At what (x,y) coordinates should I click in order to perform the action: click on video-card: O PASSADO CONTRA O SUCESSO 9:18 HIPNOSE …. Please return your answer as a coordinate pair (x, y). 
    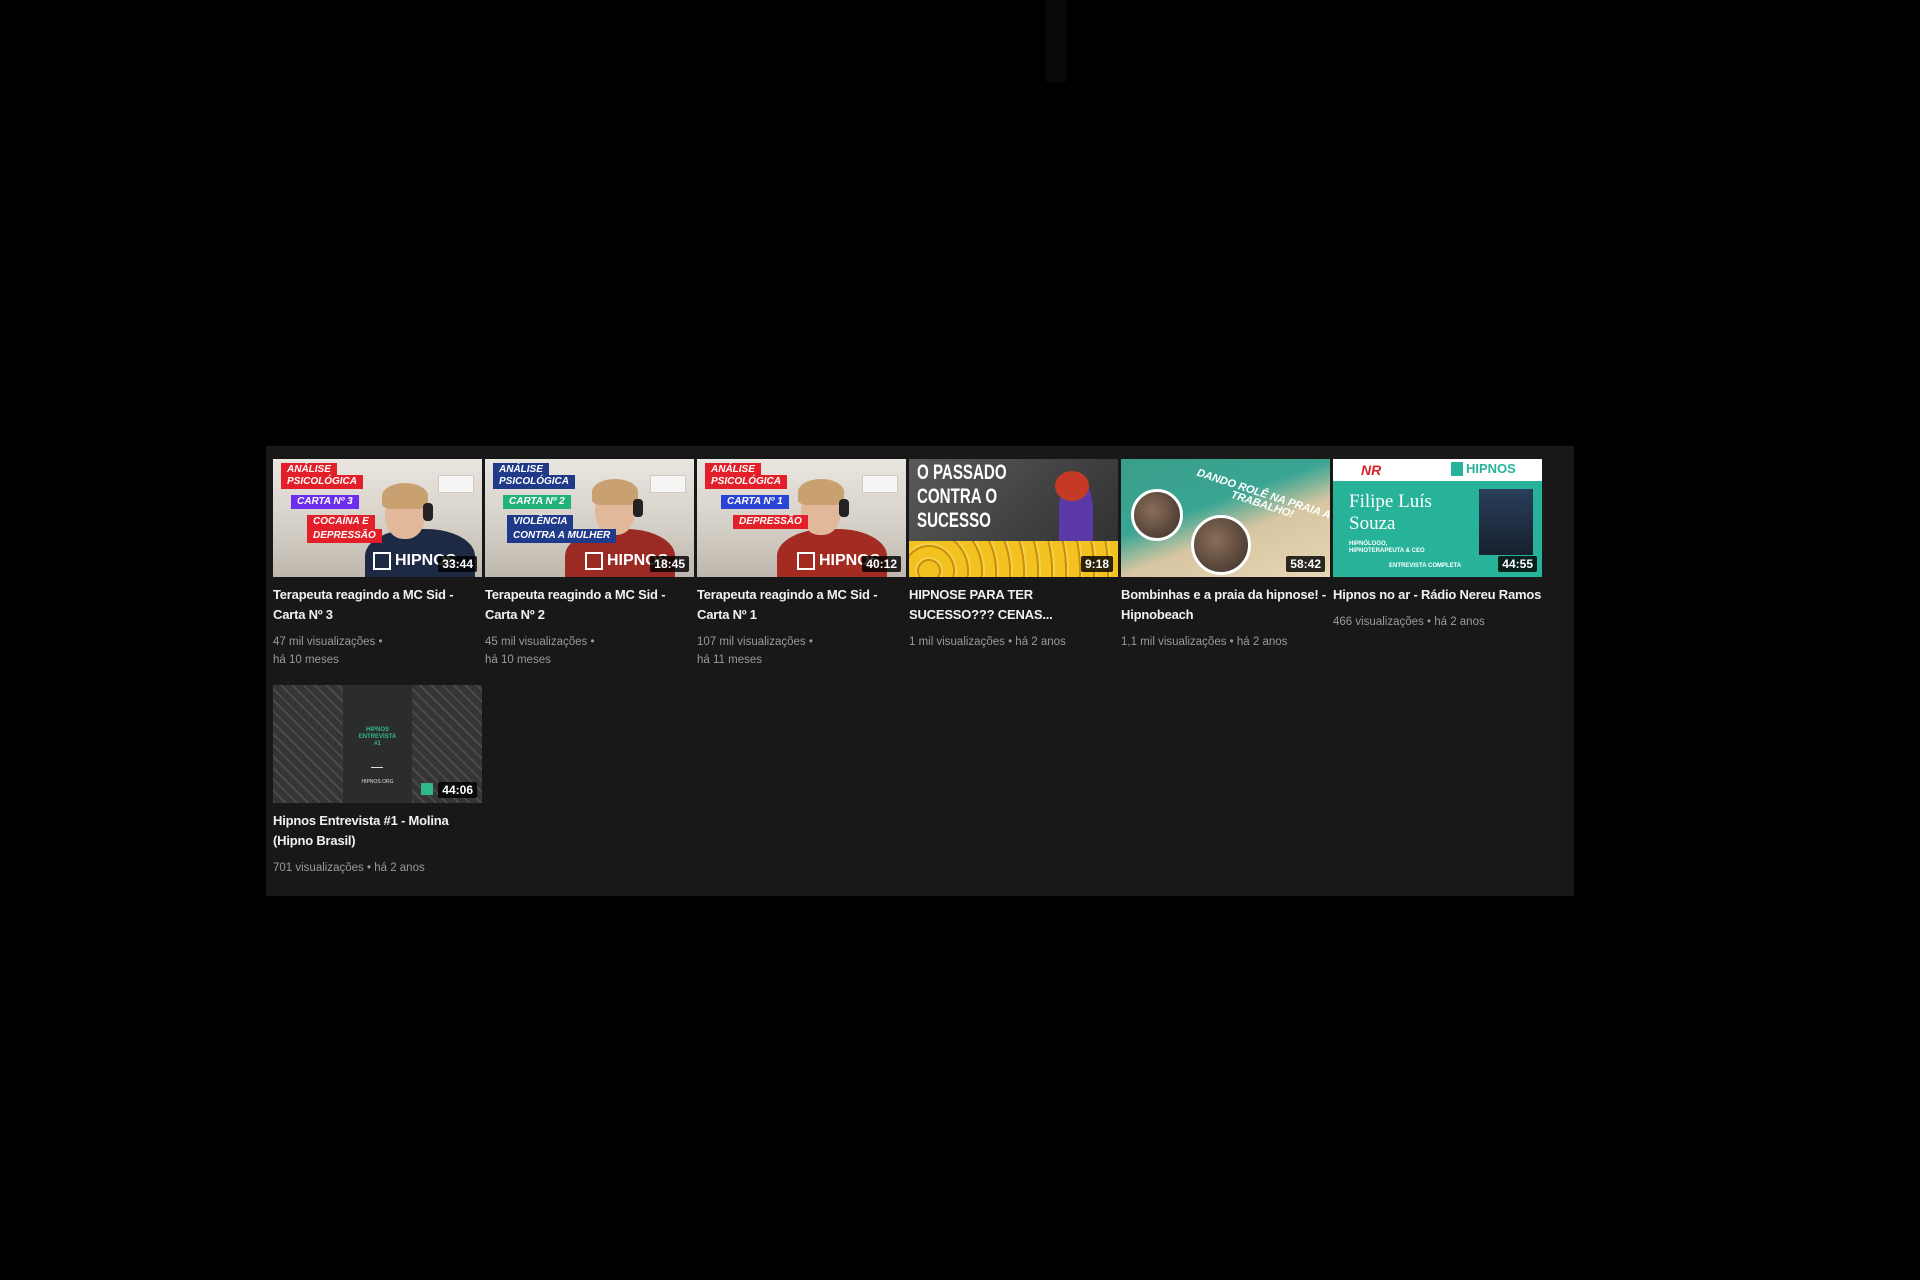
    Looking at the image, I should click on (1013, 564).